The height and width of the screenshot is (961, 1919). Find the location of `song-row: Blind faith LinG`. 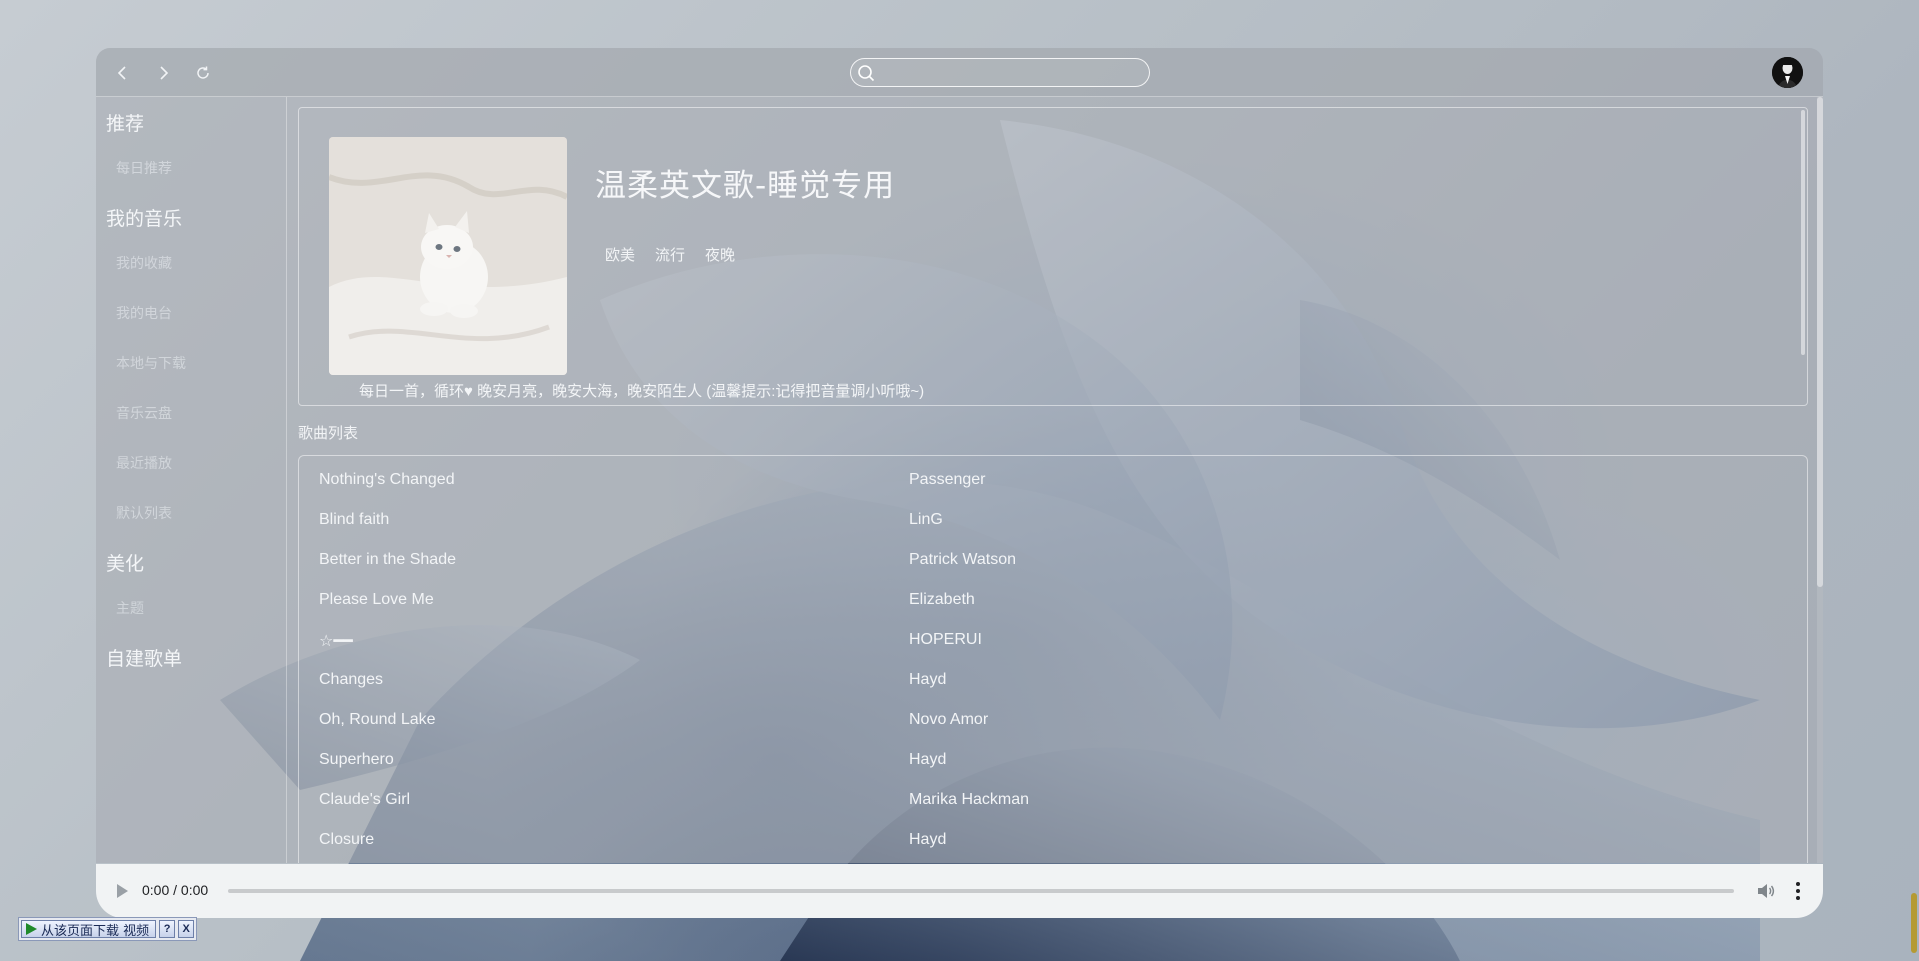

song-row: Blind faith LinG is located at coordinates (1053, 522).